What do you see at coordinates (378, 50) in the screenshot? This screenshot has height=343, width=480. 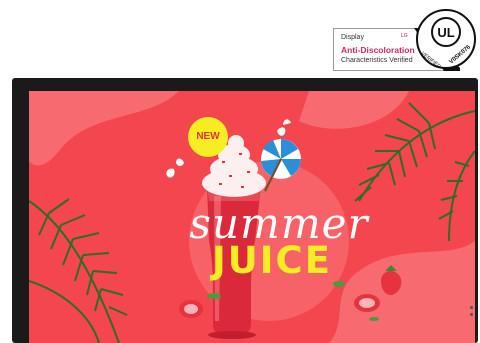 I see `badge-line-anti-discoloration: Anti-Discoloration` at bounding box center [378, 50].